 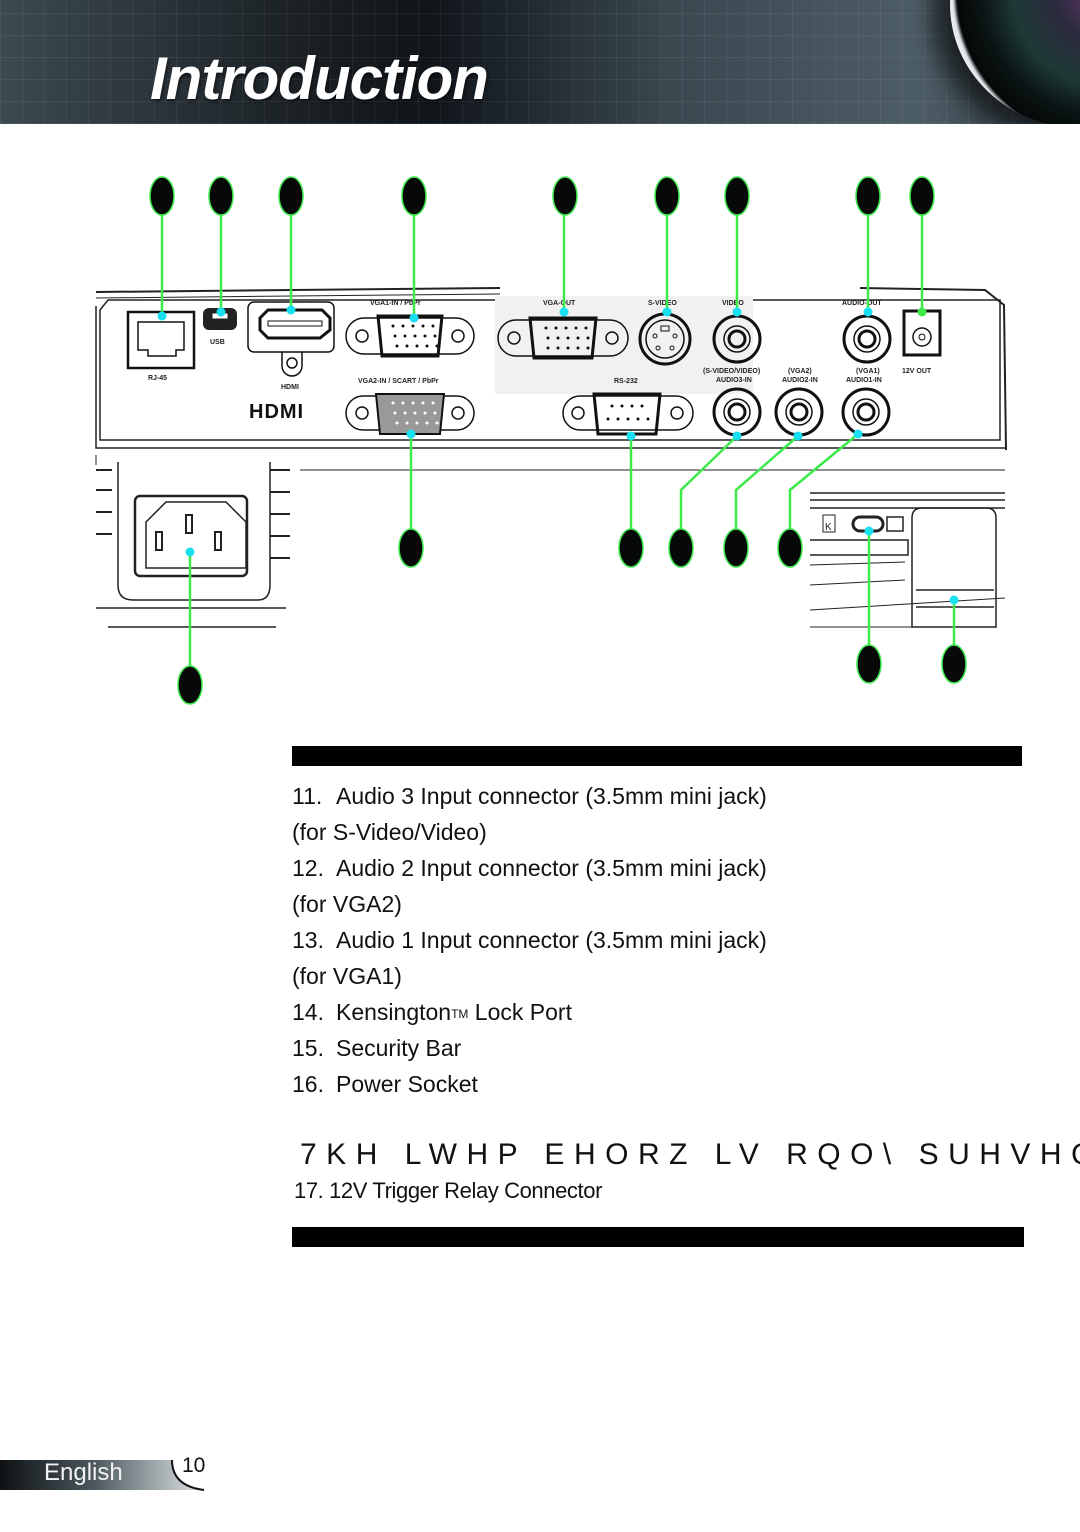 I want to click on list-item: 14. KensingtonTM Lock Port, so click(x=432, y=1012).